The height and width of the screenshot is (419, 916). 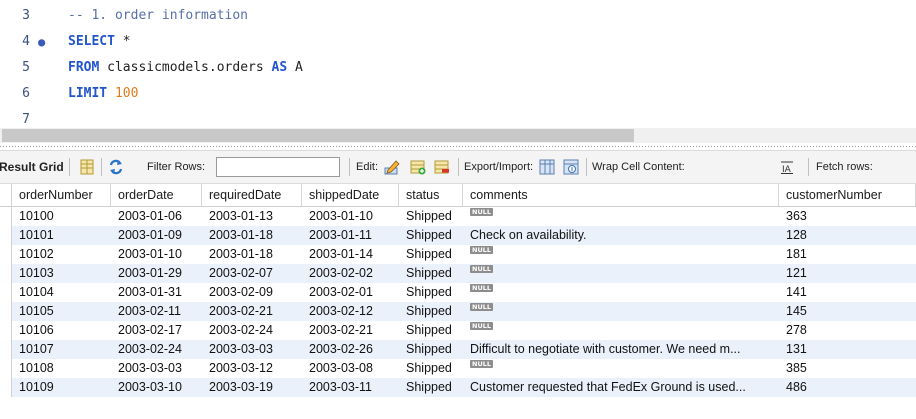 I want to click on pane-splitter, so click(x=458, y=146).